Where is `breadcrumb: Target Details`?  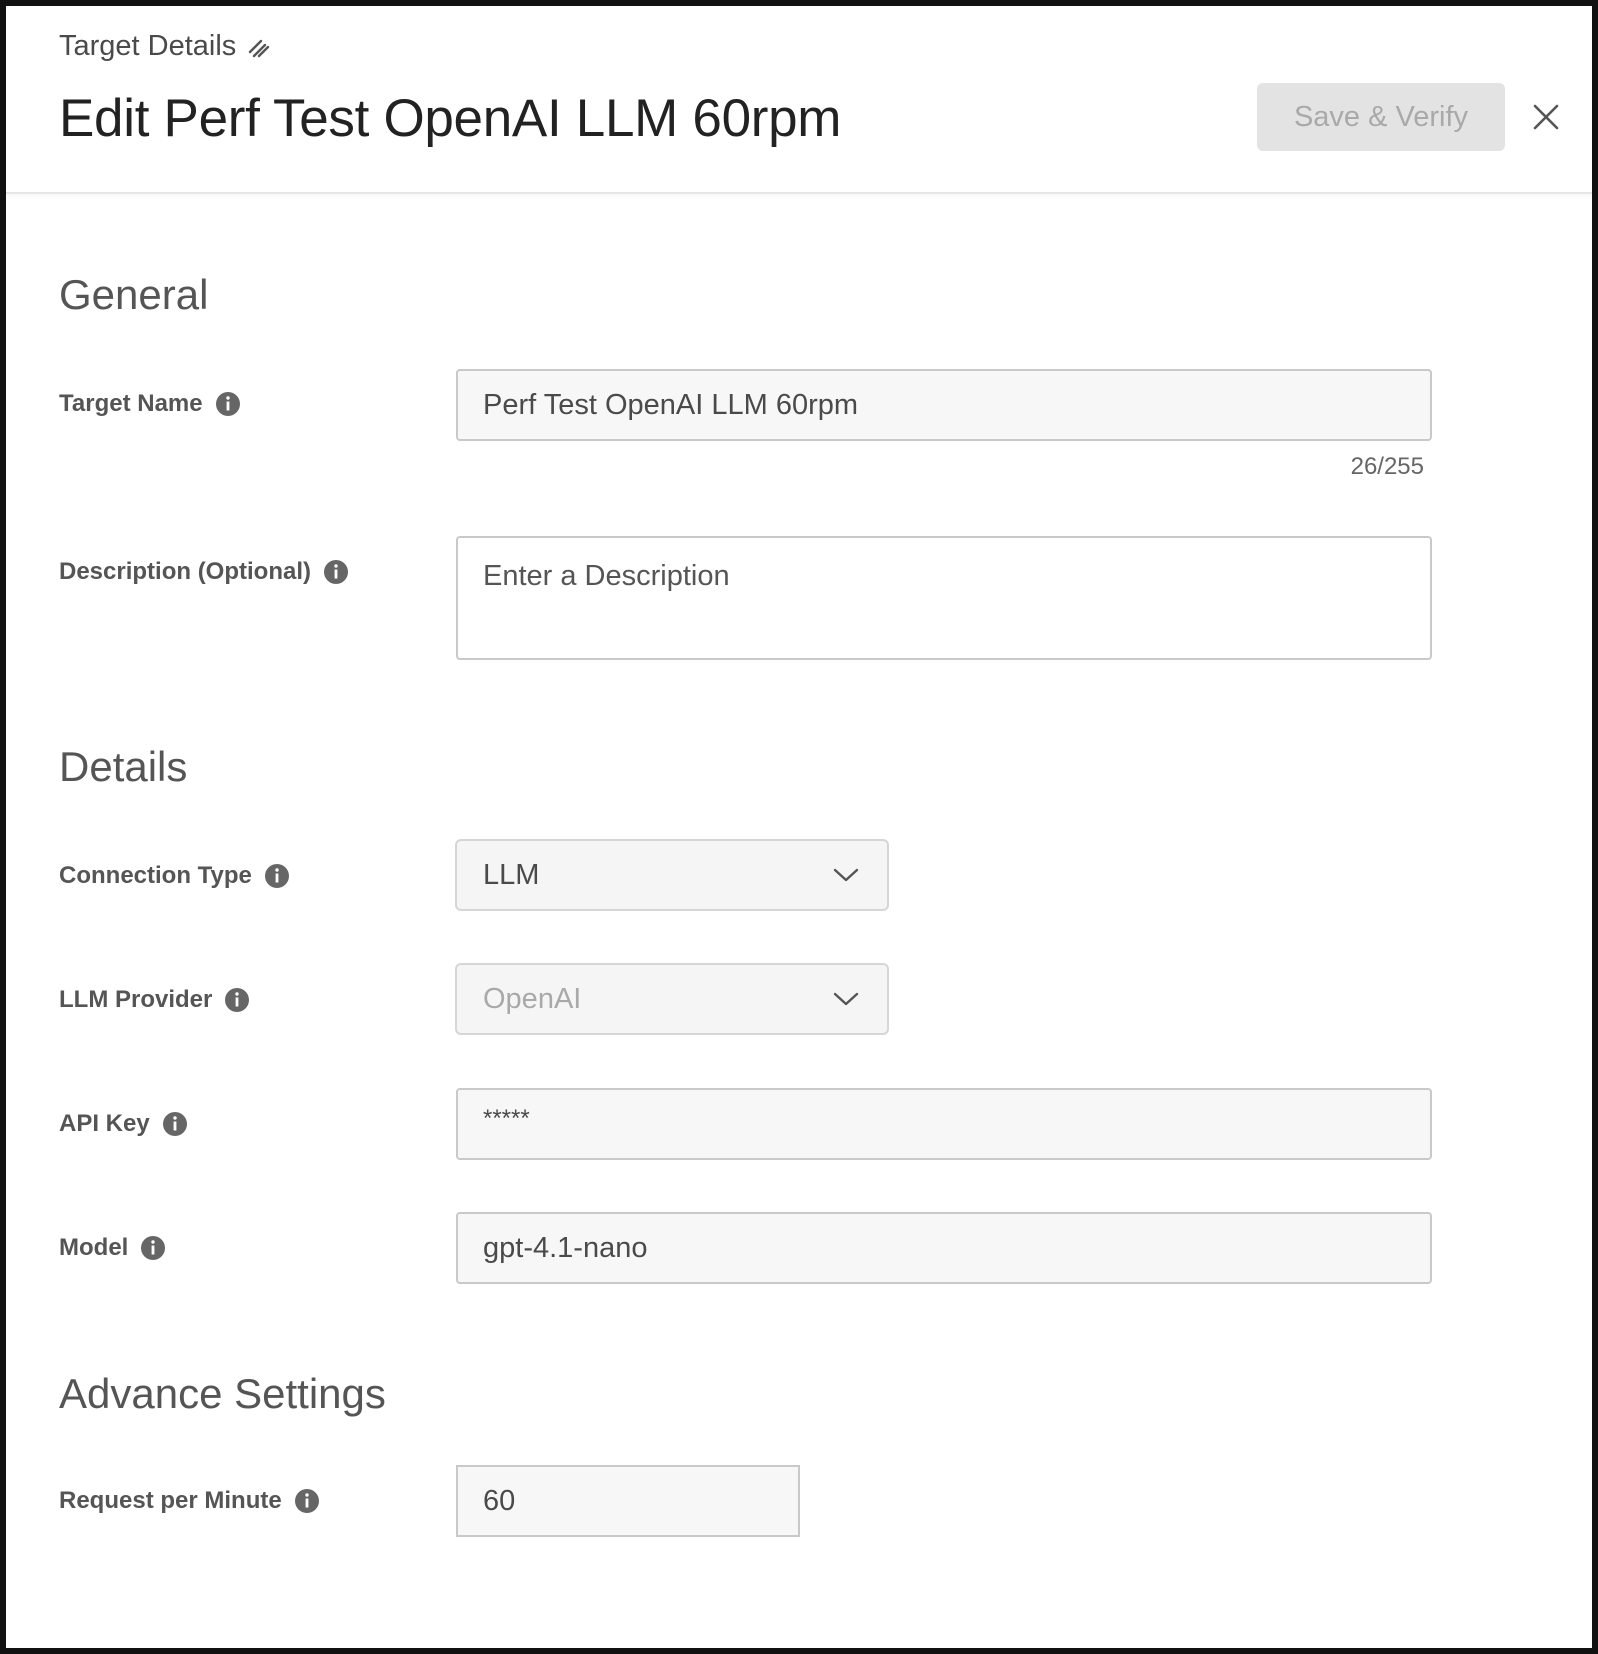
breadcrumb: Target Details is located at coordinates (165, 46).